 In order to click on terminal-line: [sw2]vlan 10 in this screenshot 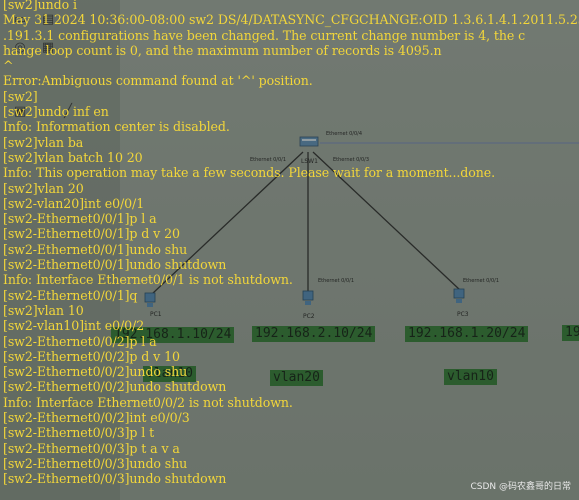, I will do `click(43, 310)`.